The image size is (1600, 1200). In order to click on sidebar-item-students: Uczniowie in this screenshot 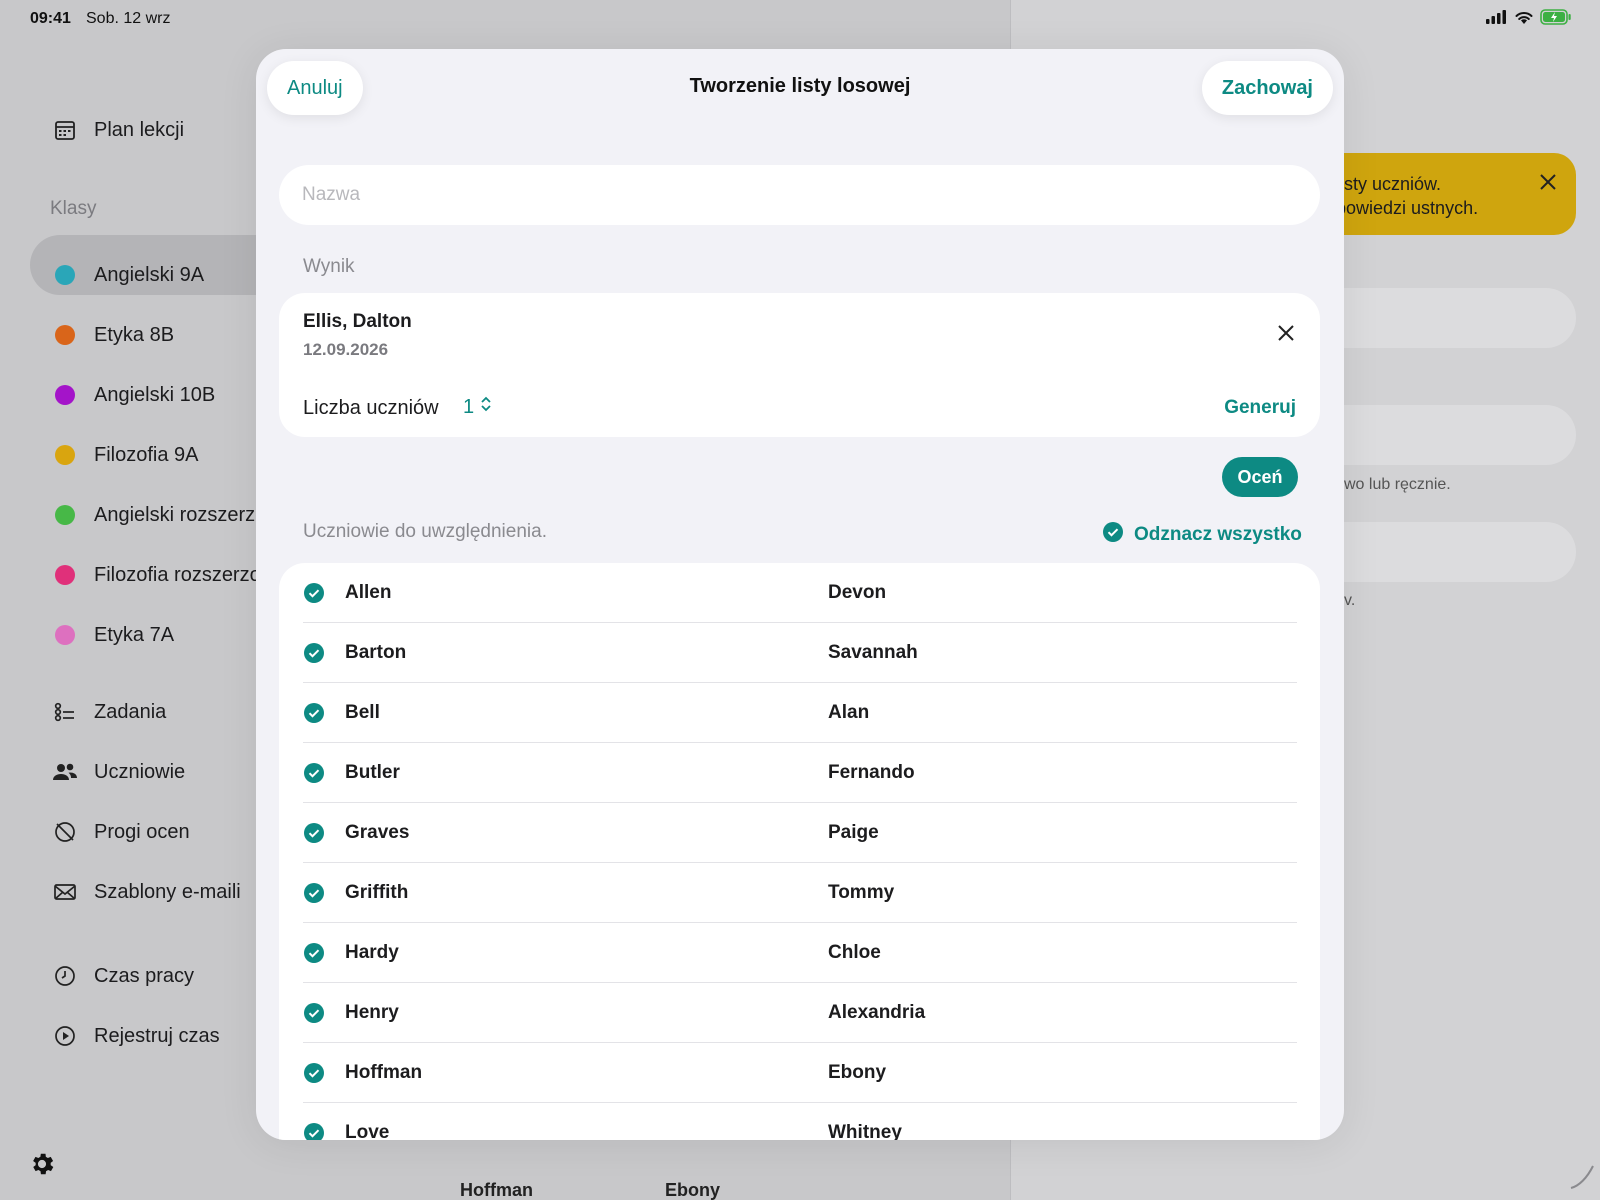, I will do `click(118, 772)`.